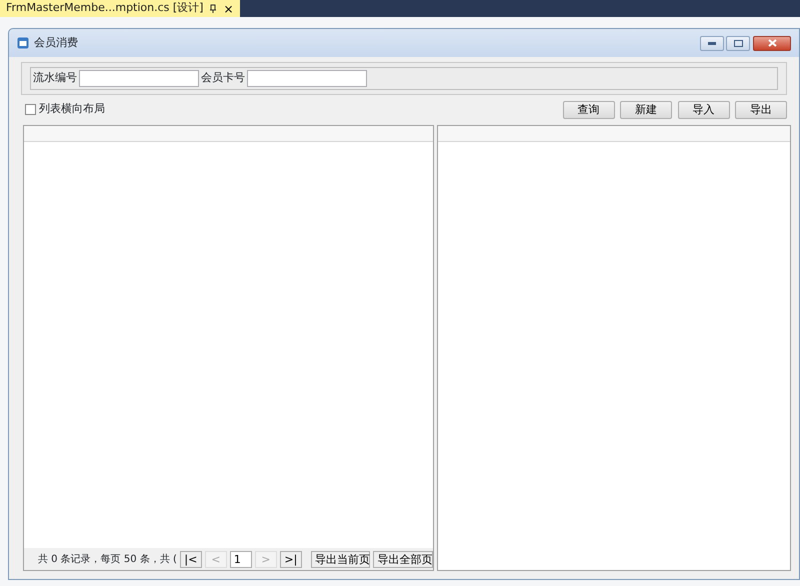 This screenshot has width=800, height=586. I want to click on pin-icon, so click(213, 8).